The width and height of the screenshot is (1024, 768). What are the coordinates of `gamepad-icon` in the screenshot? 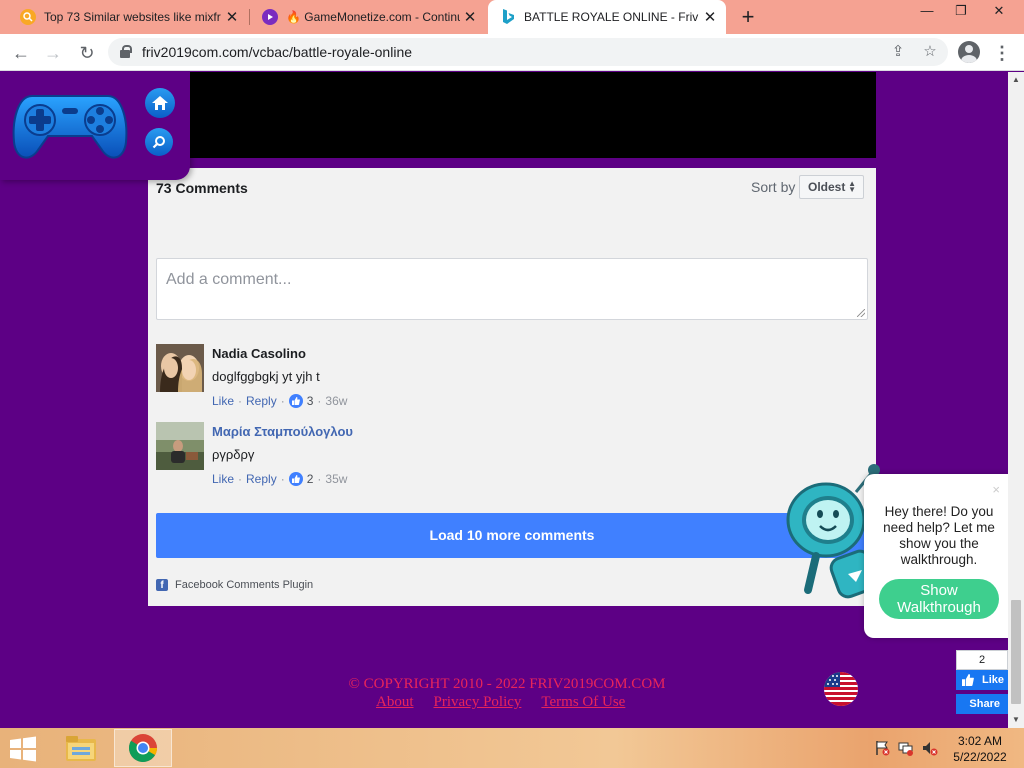 It's located at (70, 126).